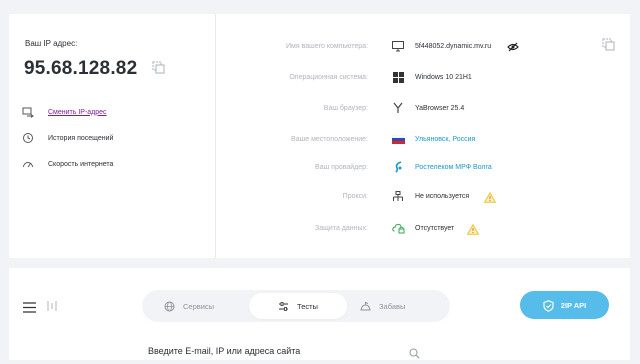  I want to click on ip-address: 95.68.128.82, so click(80, 69).